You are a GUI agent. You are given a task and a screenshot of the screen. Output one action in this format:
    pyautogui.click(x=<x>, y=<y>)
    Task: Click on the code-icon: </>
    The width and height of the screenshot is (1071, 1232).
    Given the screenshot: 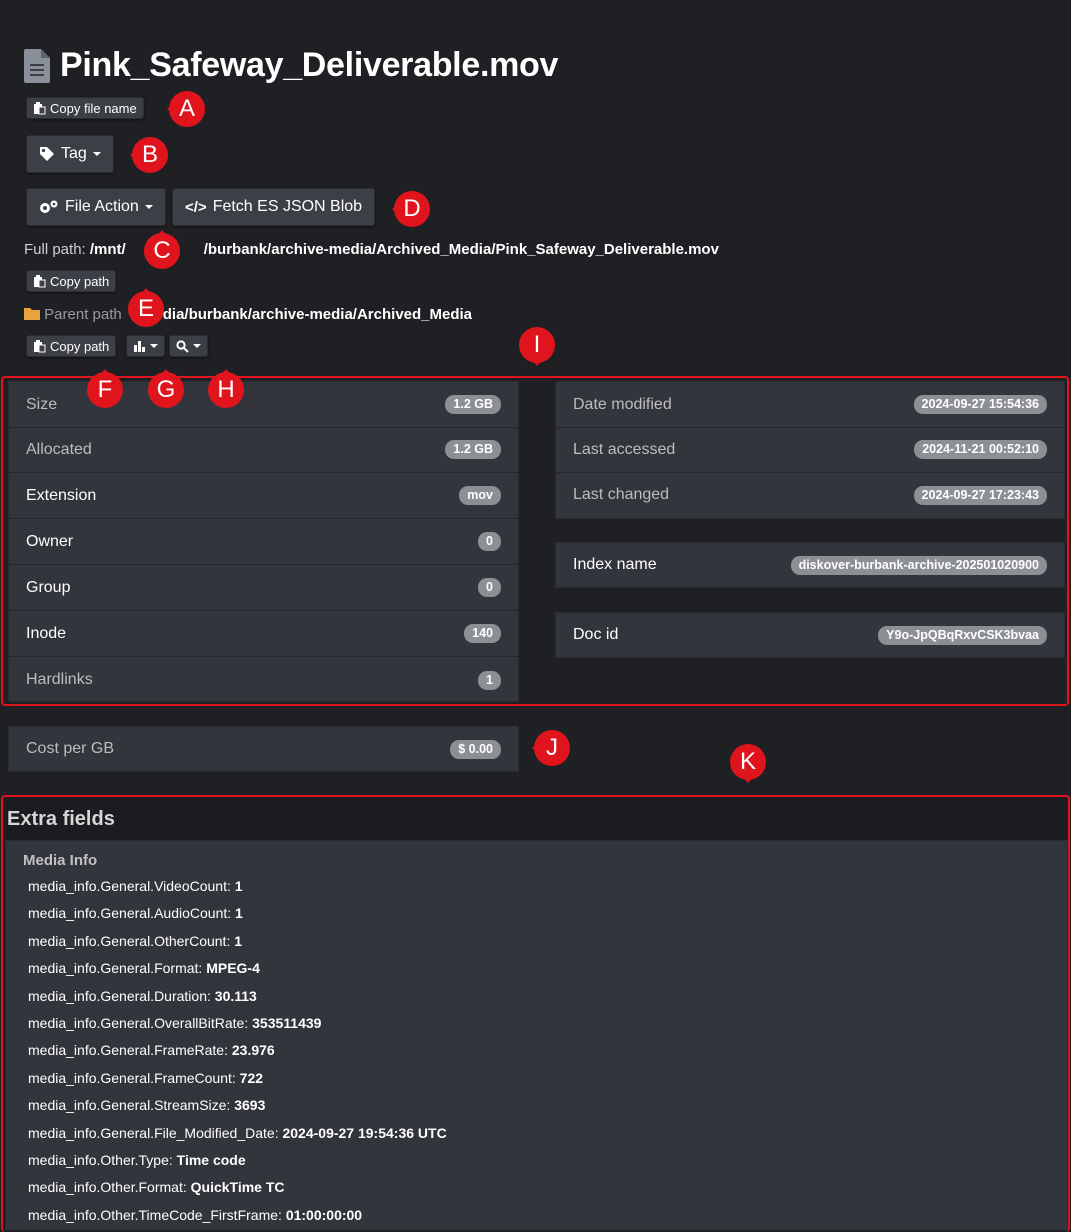 What is the action you would take?
    pyautogui.click(x=196, y=207)
    